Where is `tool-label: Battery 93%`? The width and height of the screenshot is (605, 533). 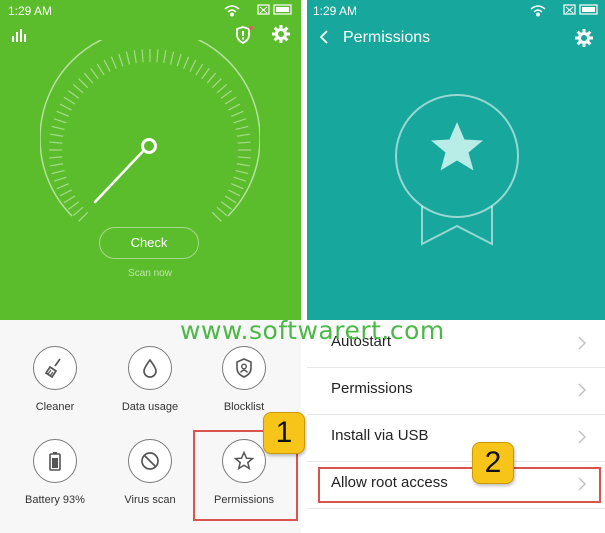 tool-label: Battery 93% is located at coordinates (55, 500).